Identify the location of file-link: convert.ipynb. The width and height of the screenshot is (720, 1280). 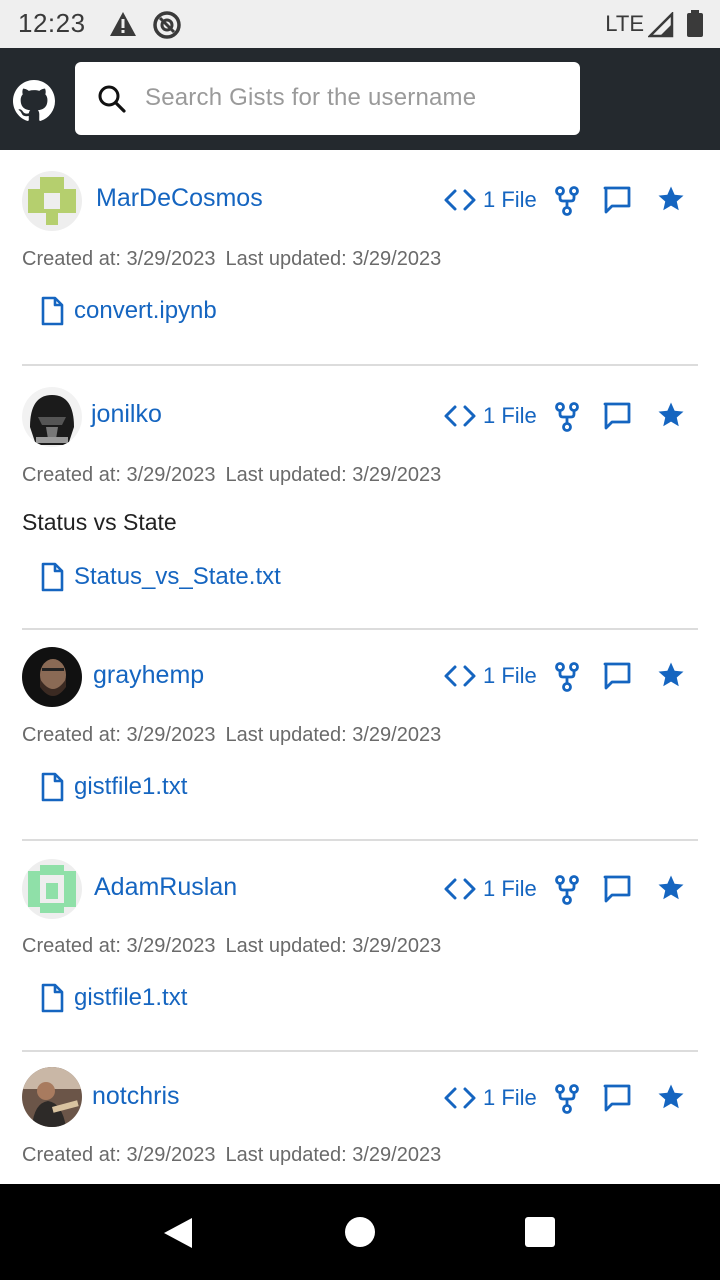
(128, 311).